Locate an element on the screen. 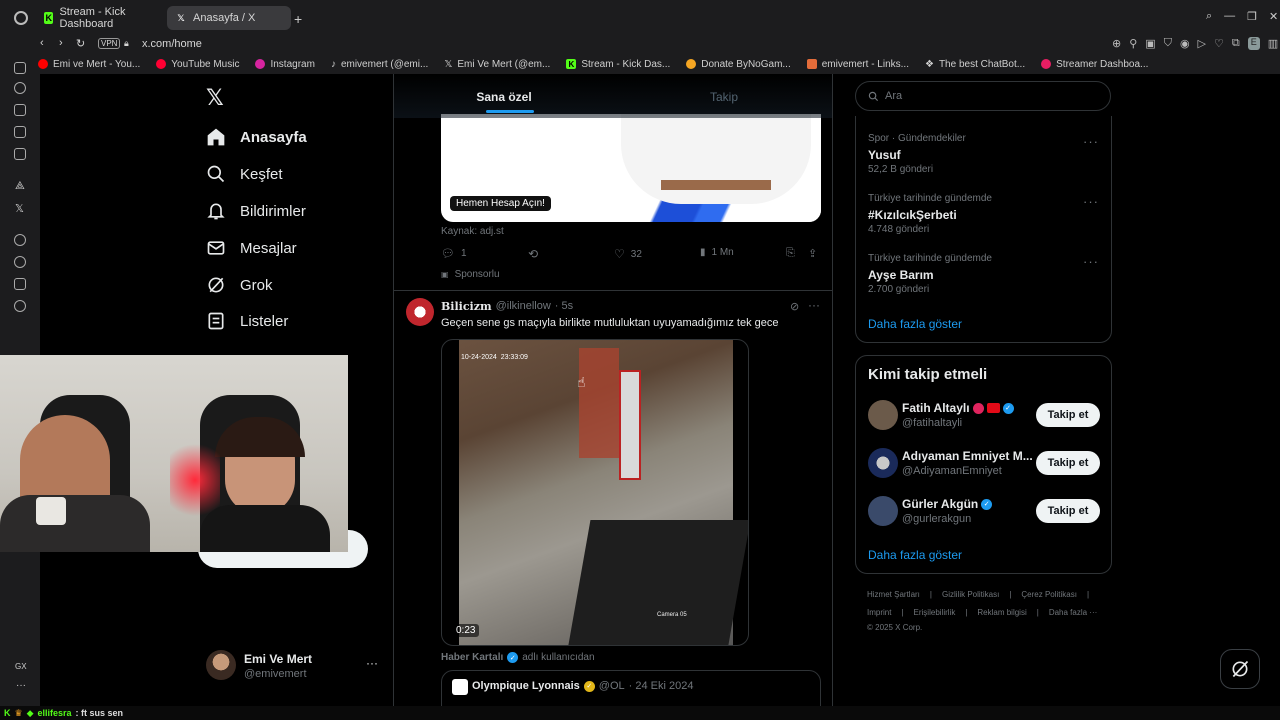  notes-icon is located at coordinates (20, 132).